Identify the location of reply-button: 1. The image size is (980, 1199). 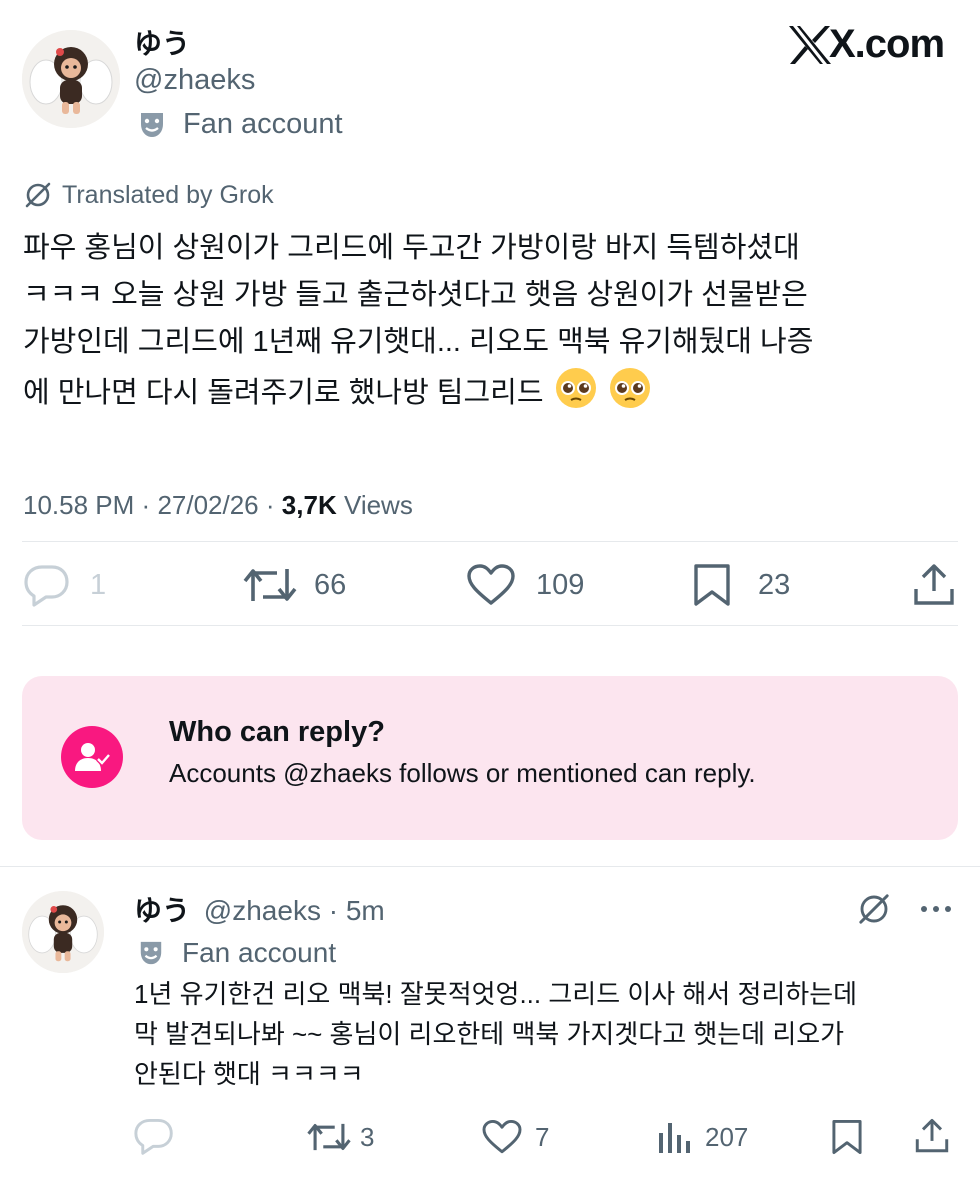
(65, 585).